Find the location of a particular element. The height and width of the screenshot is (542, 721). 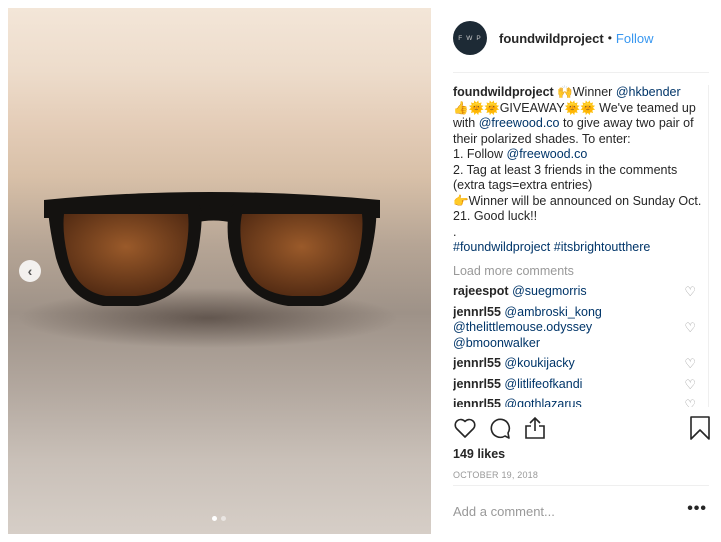

bookmark-icon is located at coordinates (700, 428).